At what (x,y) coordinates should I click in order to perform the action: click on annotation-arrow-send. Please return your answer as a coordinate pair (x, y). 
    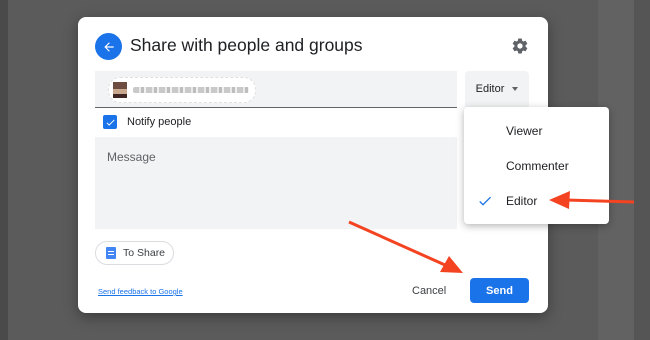
    Looking at the image, I should click on (405, 246).